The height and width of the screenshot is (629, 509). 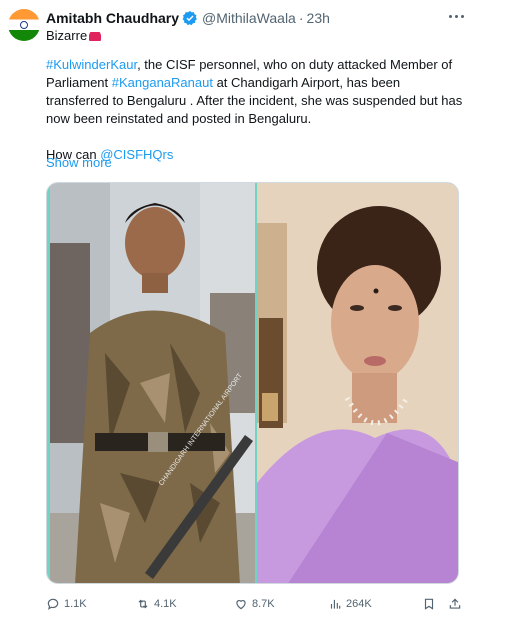 What do you see at coordinates (95, 35) in the screenshot?
I see `siren-emoji-icon` at bounding box center [95, 35].